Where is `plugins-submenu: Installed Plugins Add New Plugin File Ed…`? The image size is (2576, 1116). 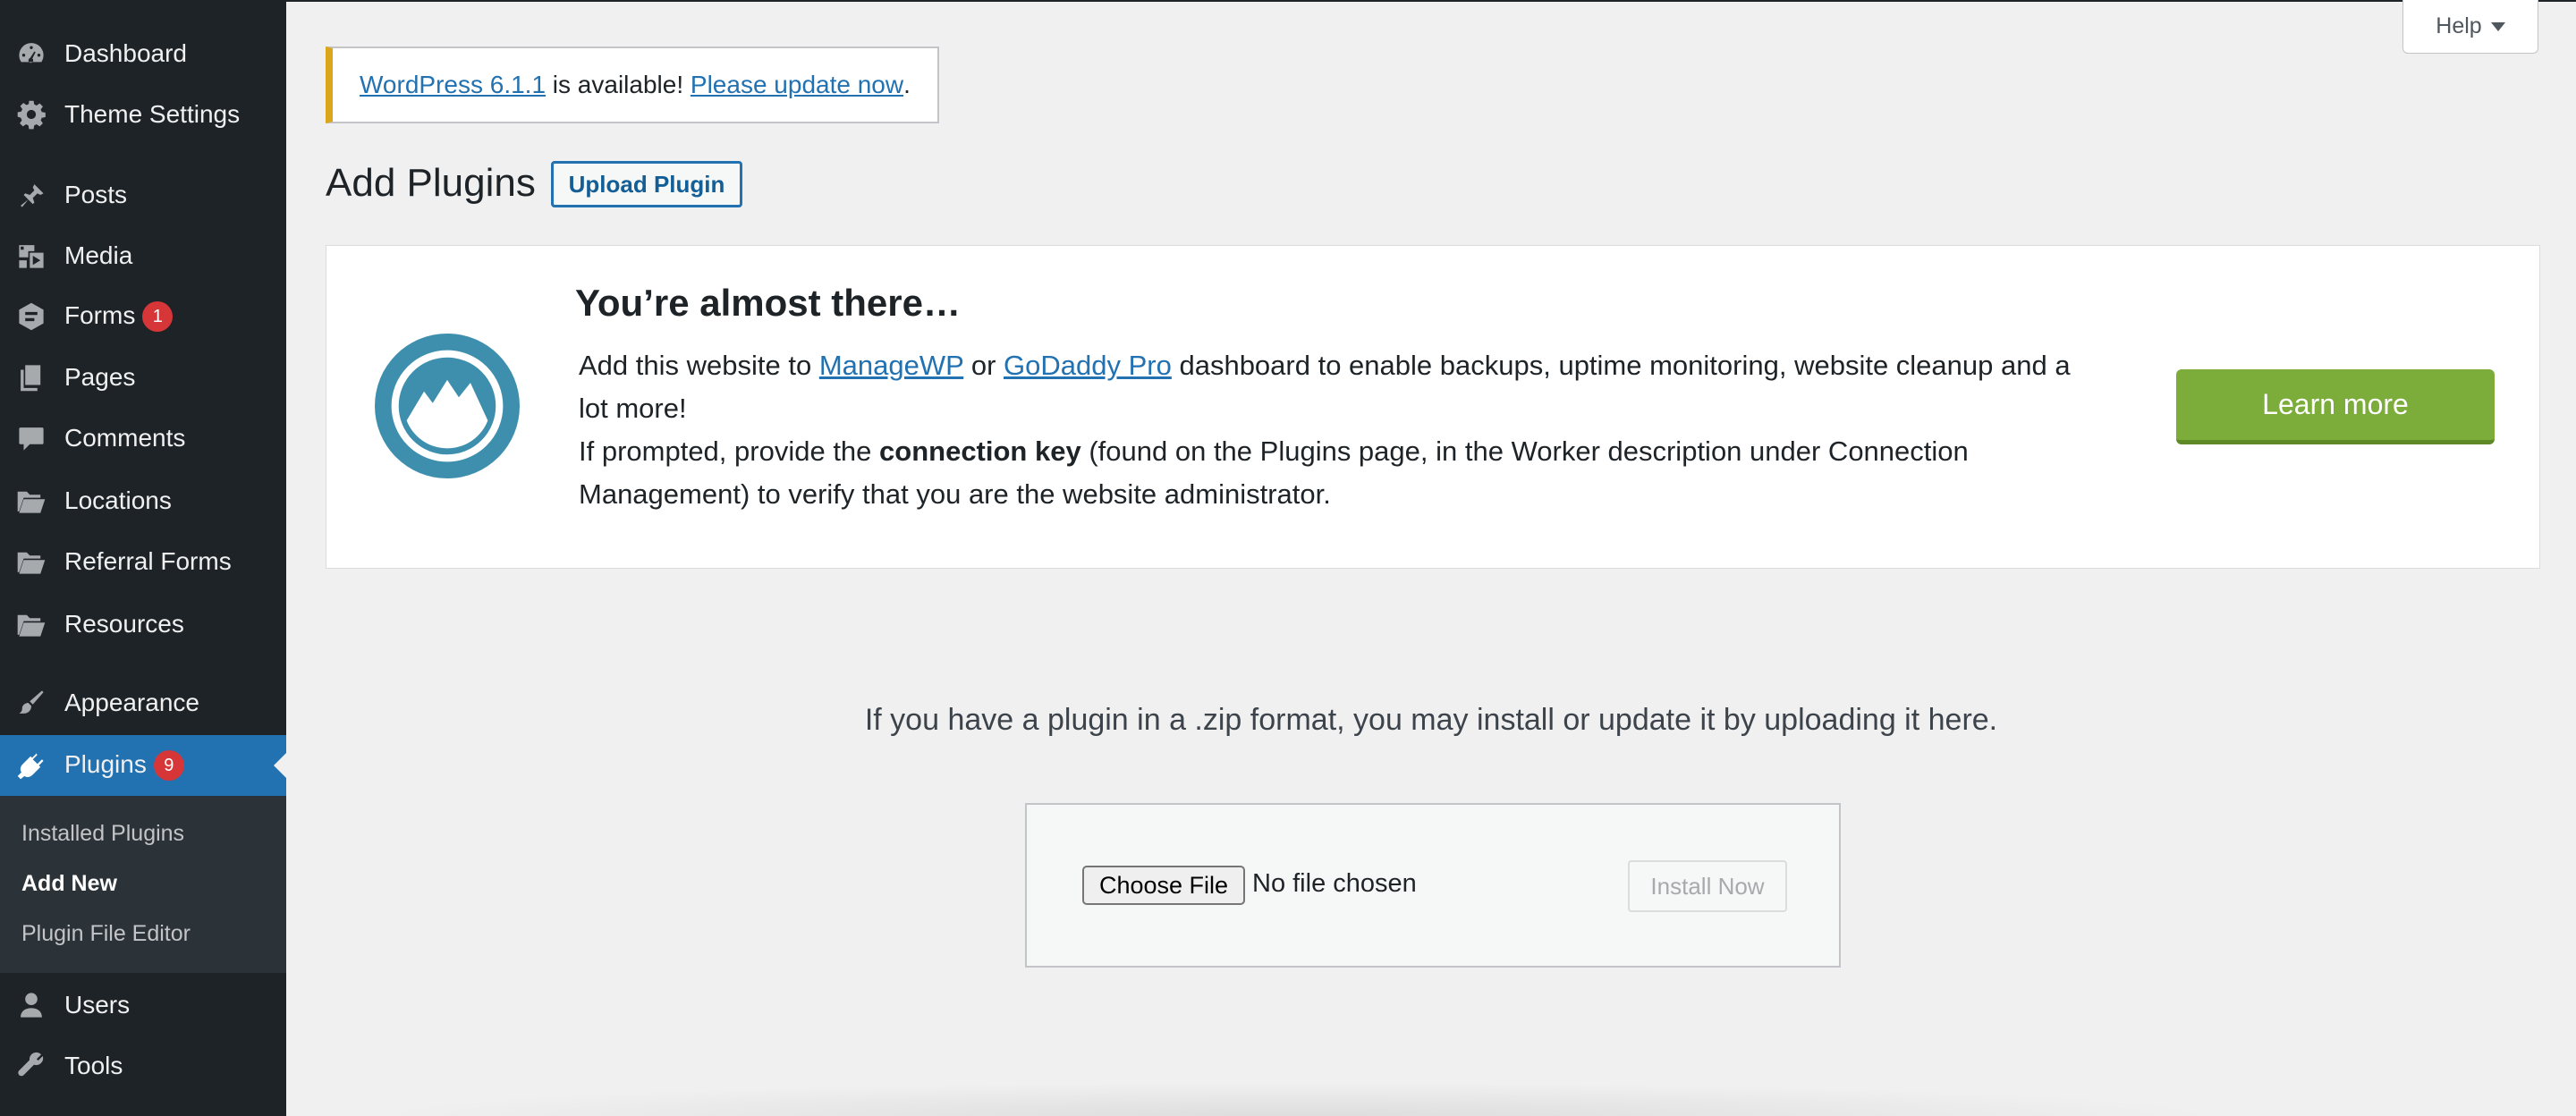 plugins-submenu: Installed Plugins Add New Plugin File Ed… is located at coordinates (143, 884).